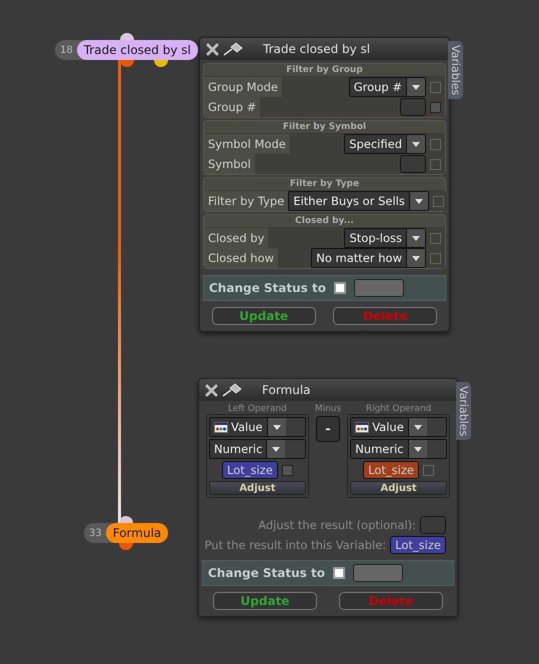 The height and width of the screenshot is (664, 539). Describe the element at coordinates (398, 409) in the screenshot. I see `operand-heading: Right Operand` at that location.